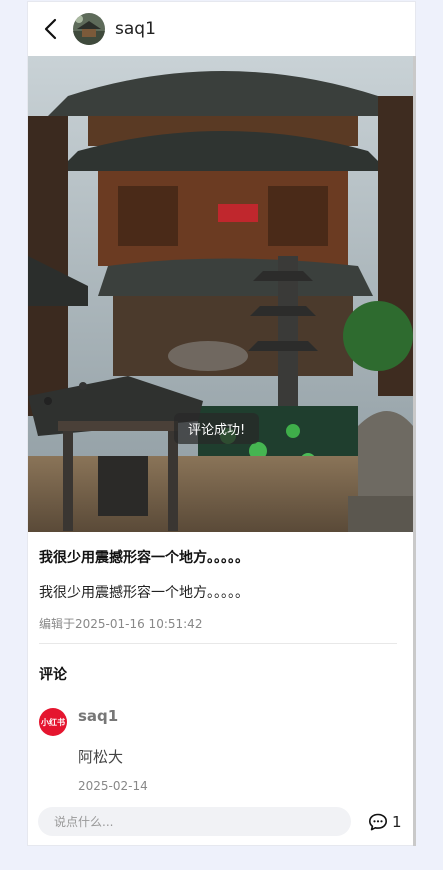  Describe the element at coordinates (89, 29) in the screenshot. I see `author-avatar` at that location.